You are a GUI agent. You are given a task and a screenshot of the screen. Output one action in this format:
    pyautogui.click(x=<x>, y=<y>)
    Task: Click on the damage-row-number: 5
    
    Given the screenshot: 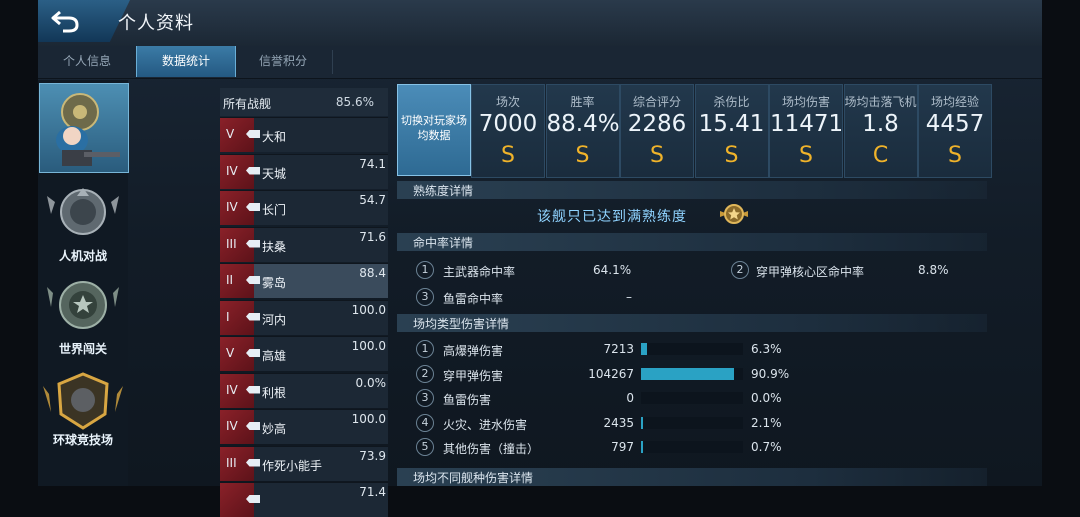 What is the action you would take?
    pyautogui.click(x=425, y=447)
    